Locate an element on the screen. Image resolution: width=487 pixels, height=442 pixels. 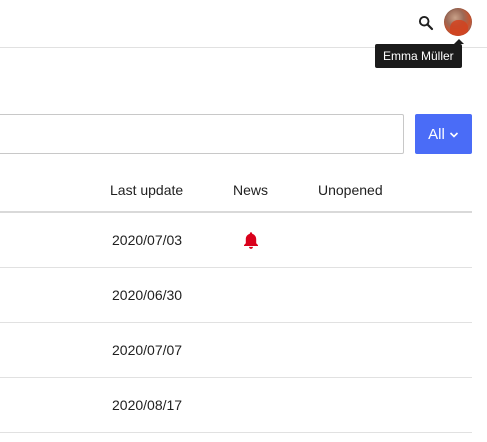
last-update-cell: 2020/07/07 is located at coordinates (147, 350).